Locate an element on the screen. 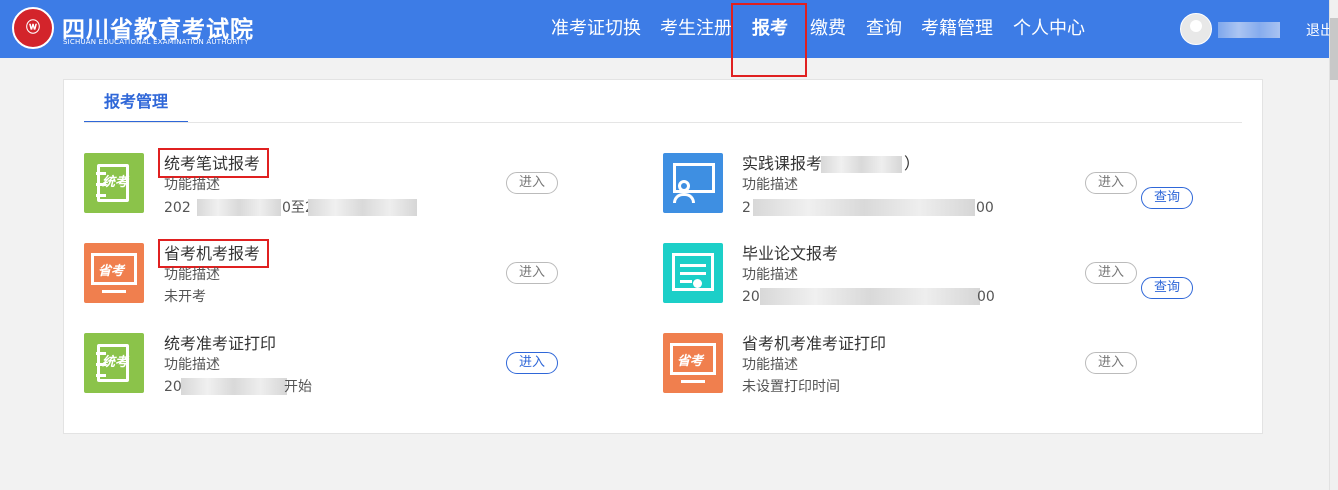 Image resolution: width=1338 pixels, height=490 pixels. nav-apply-exam-highlight-box is located at coordinates (769, 40).